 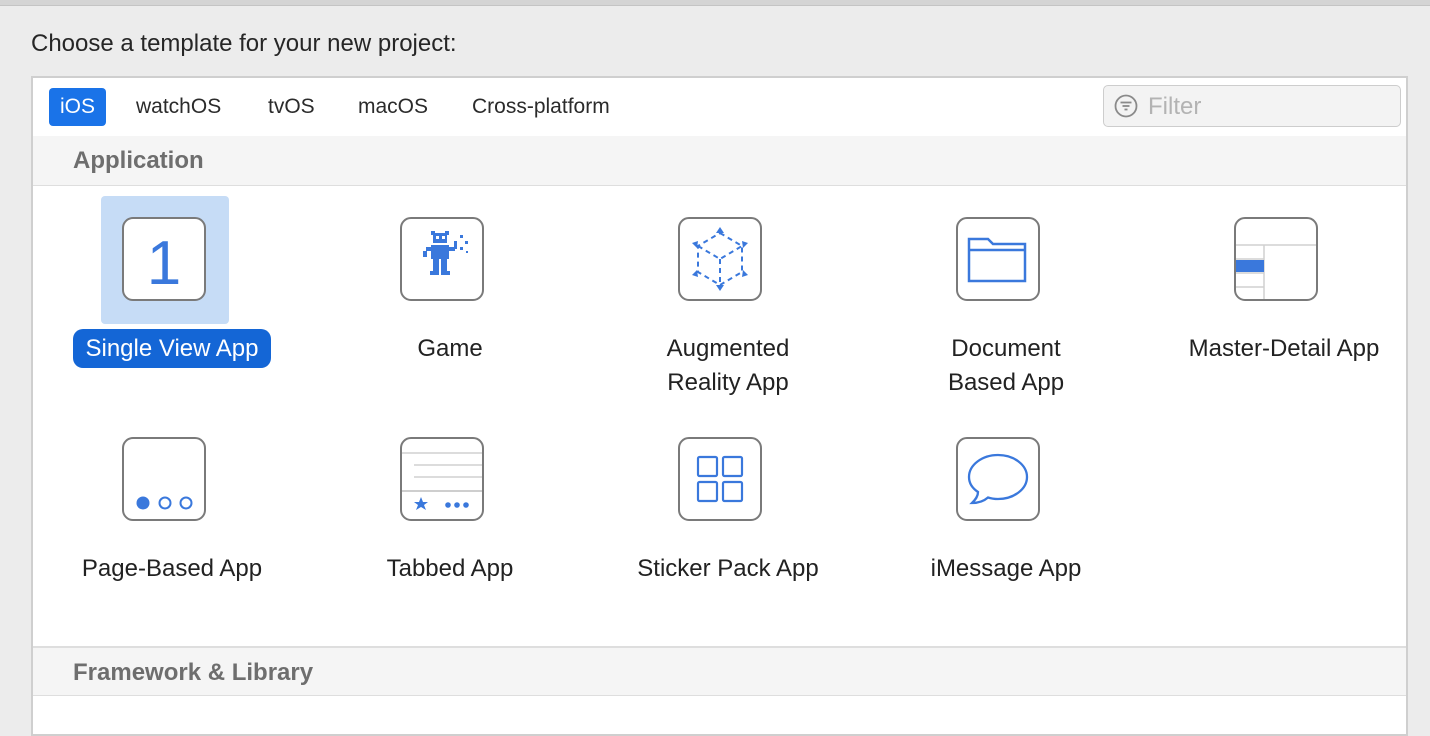 What do you see at coordinates (719, 108) in the screenshot?
I see `platform-tab-bar: iOS watchOS tvOS macOS Cross-platform` at bounding box center [719, 108].